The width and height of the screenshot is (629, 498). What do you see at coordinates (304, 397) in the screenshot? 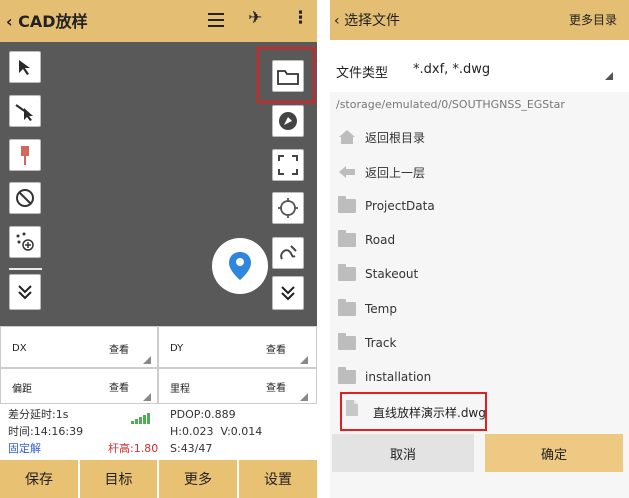
I see `mileage-corner-icon` at bounding box center [304, 397].